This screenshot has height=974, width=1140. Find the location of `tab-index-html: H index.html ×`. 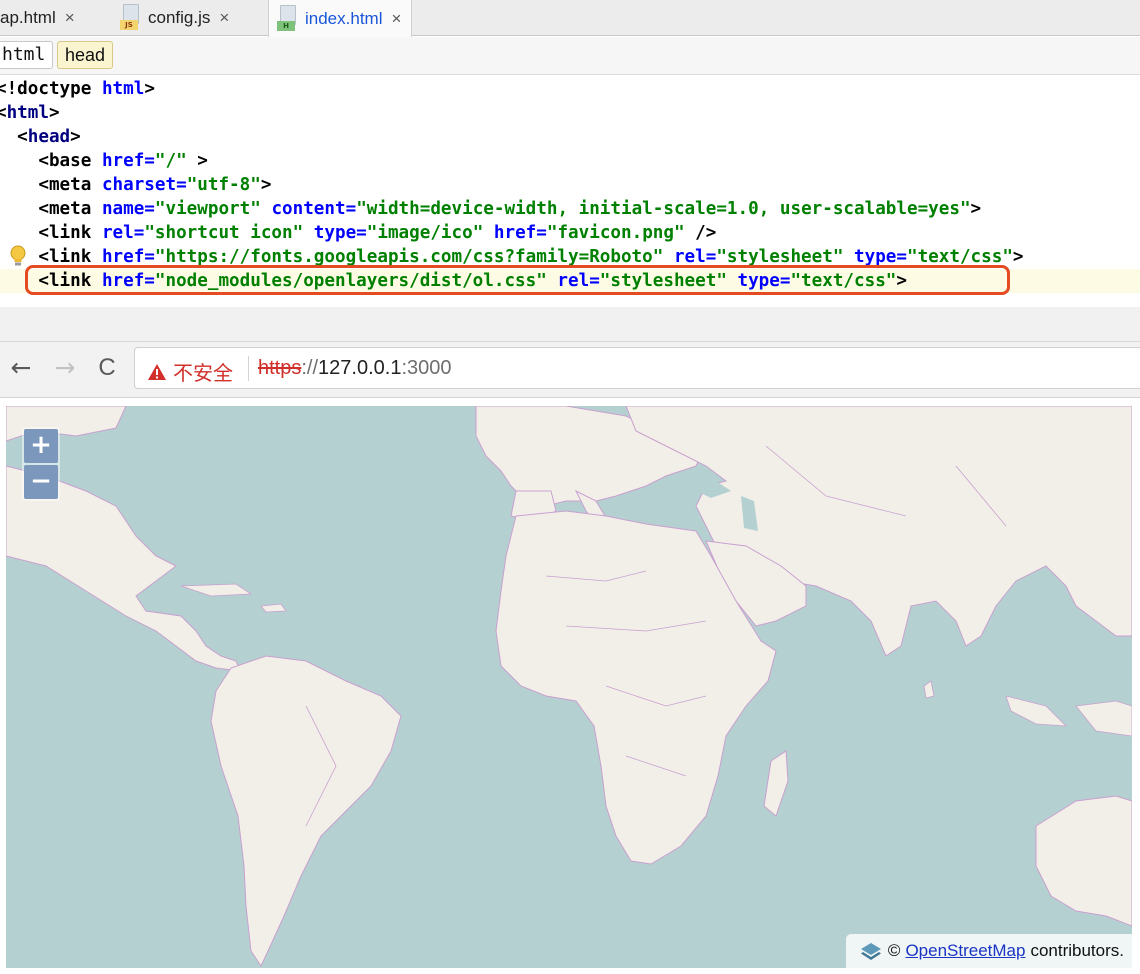

tab-index-html: H index.html × is located at coordinates (340, 18).